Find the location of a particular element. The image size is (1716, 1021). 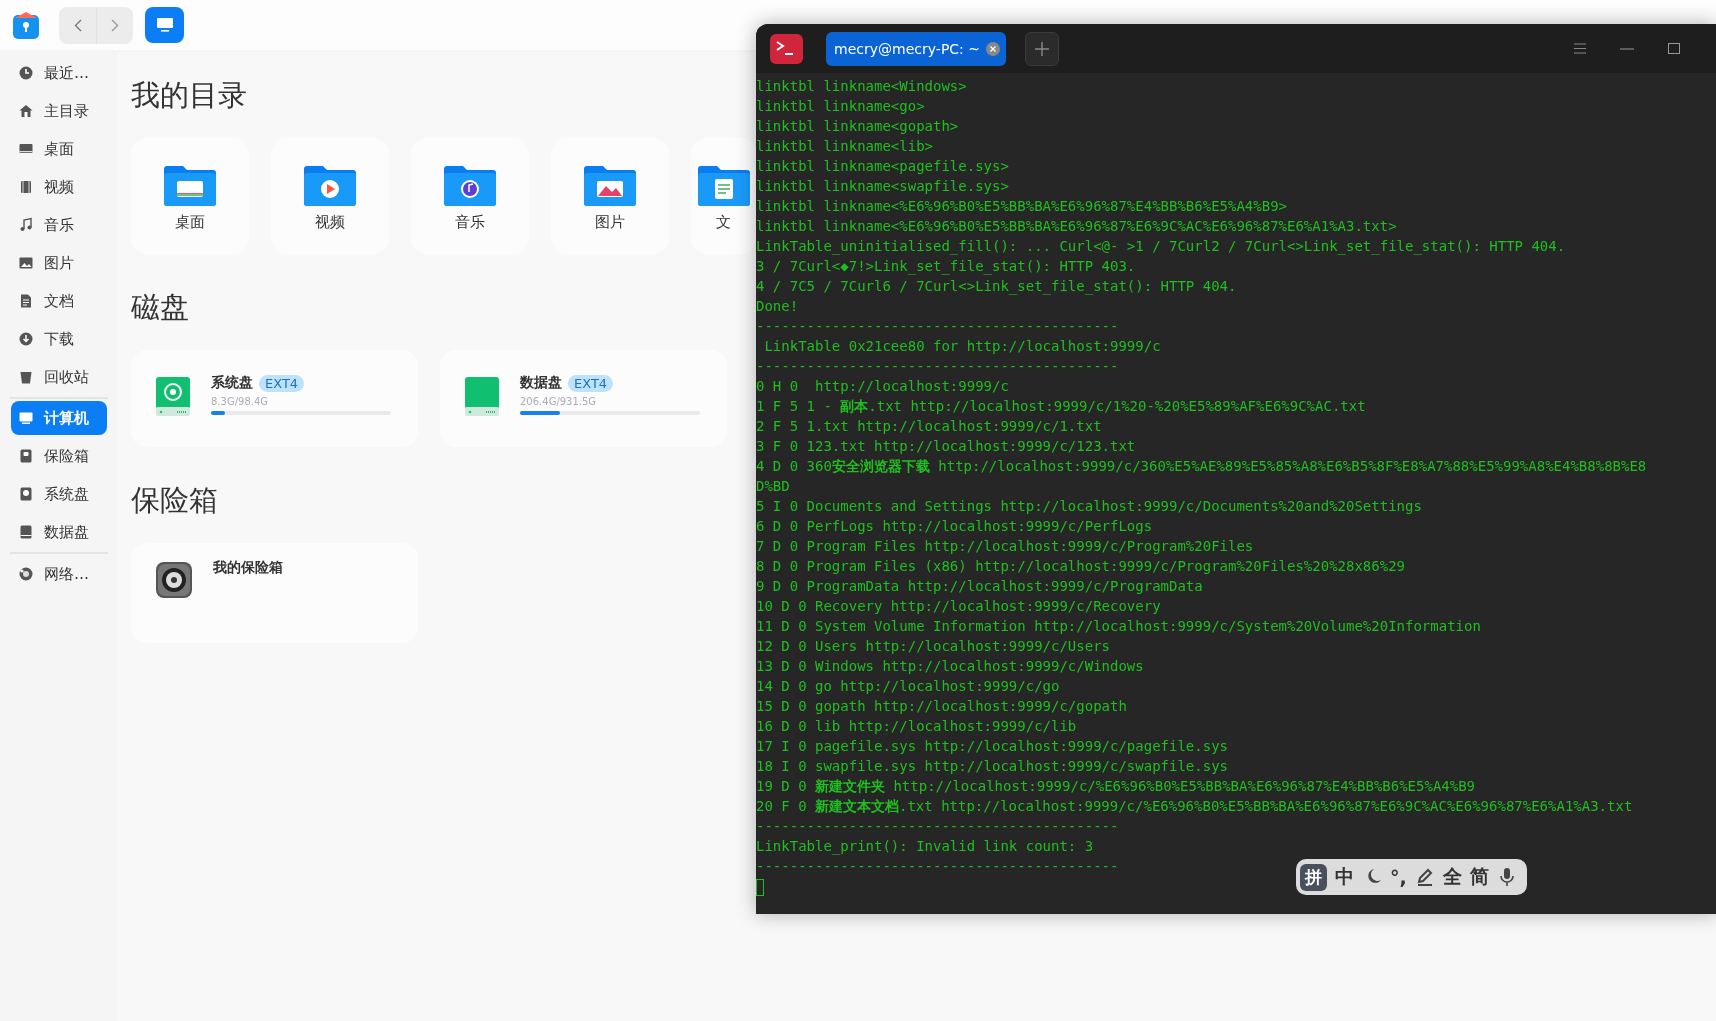

folder-card: 图片 is located at coordinates (610, 196).